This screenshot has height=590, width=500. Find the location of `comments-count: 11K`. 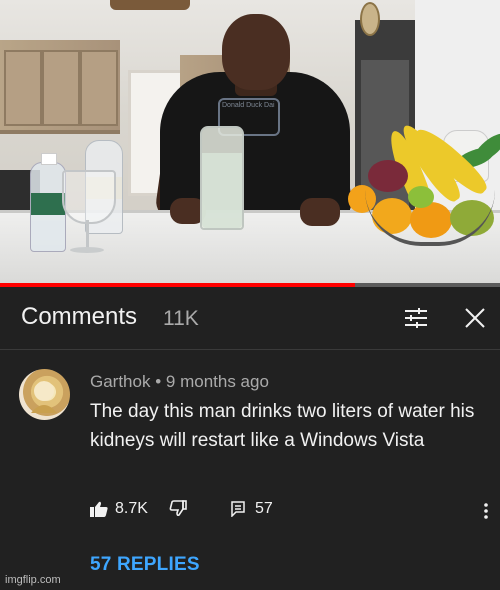

comments-count: 11K is located at coordinates (181, 318).